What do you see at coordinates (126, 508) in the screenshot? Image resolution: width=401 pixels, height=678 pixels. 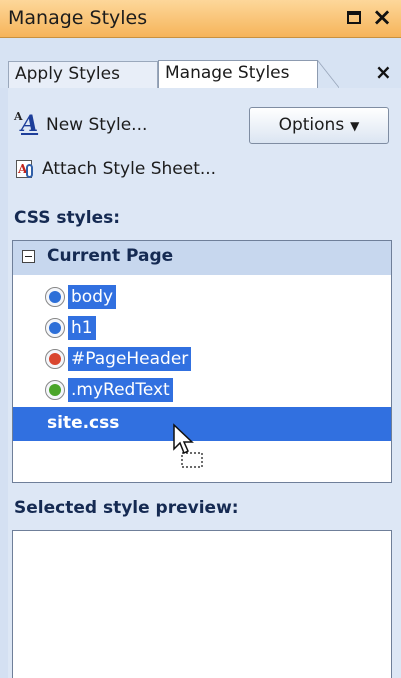 I see `preview-label: Selected style preview:` at bounding box center [126, 508].